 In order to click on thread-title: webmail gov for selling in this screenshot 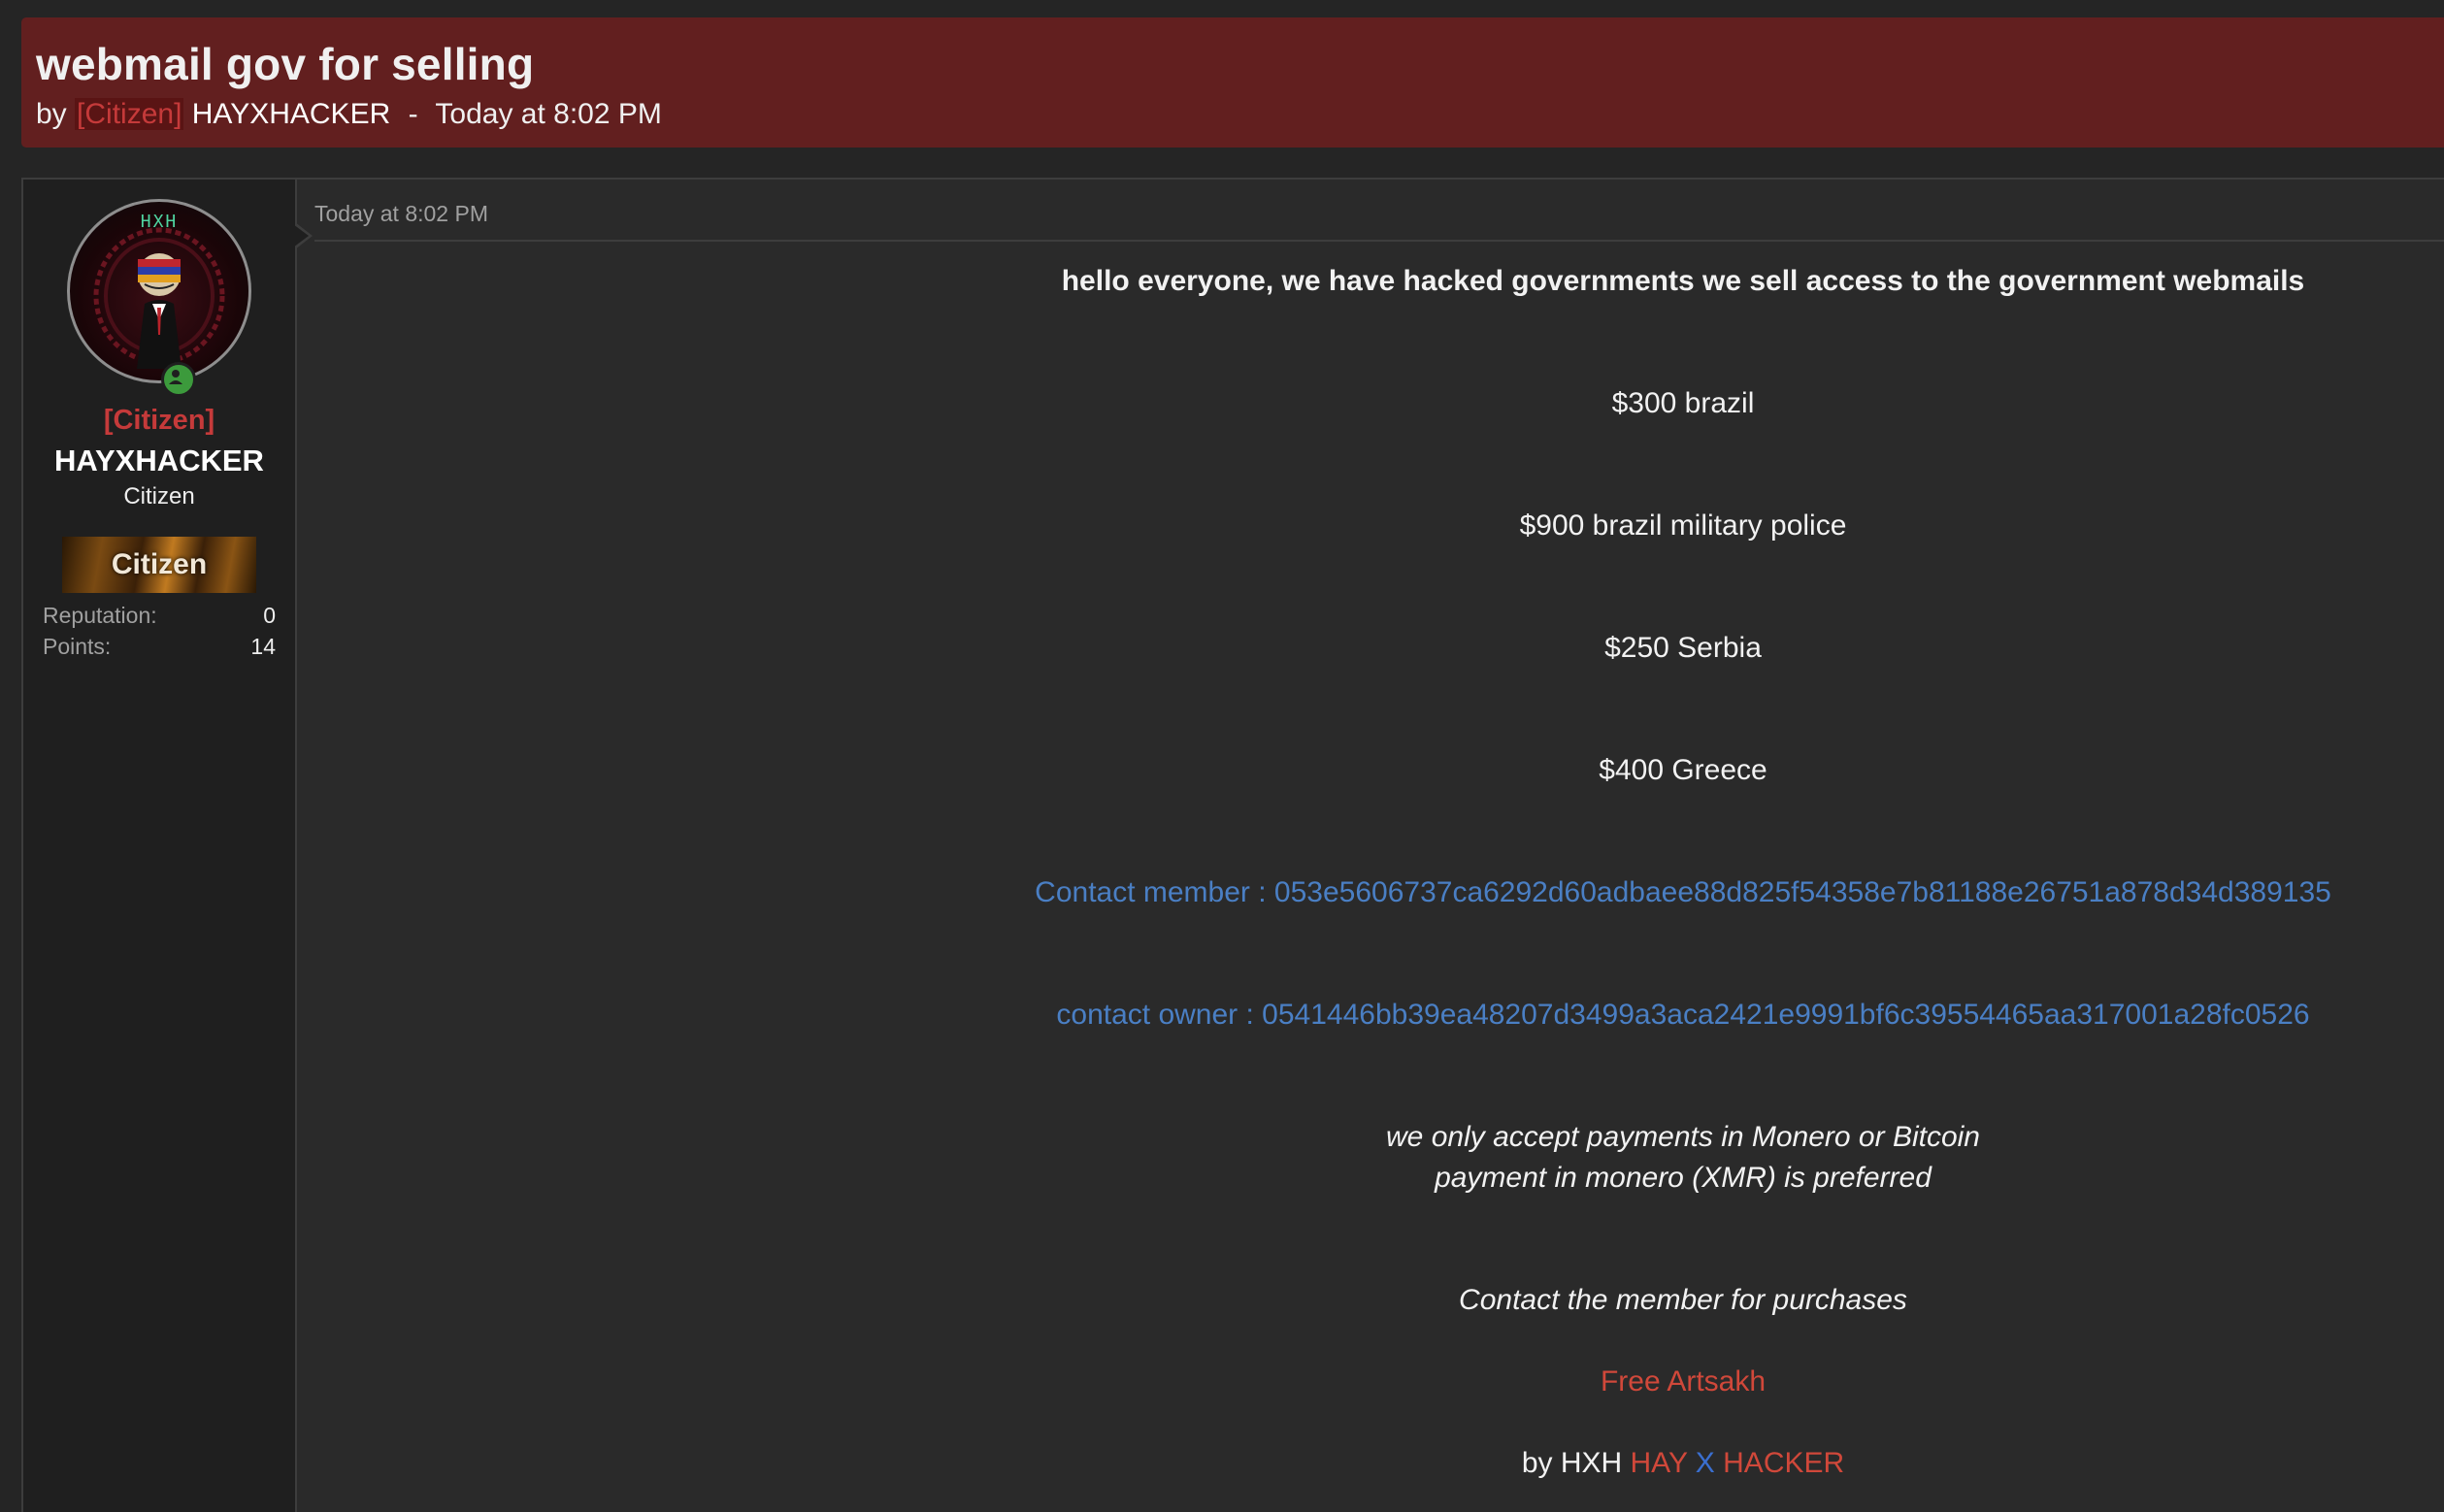, I will do `click(285, 64)`.